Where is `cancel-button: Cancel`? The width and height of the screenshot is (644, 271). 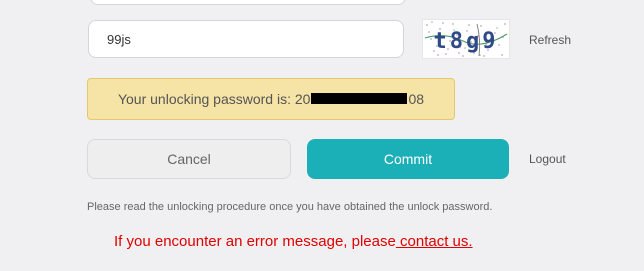 cancel-button: Cancel is located at coordinates (189, 159).